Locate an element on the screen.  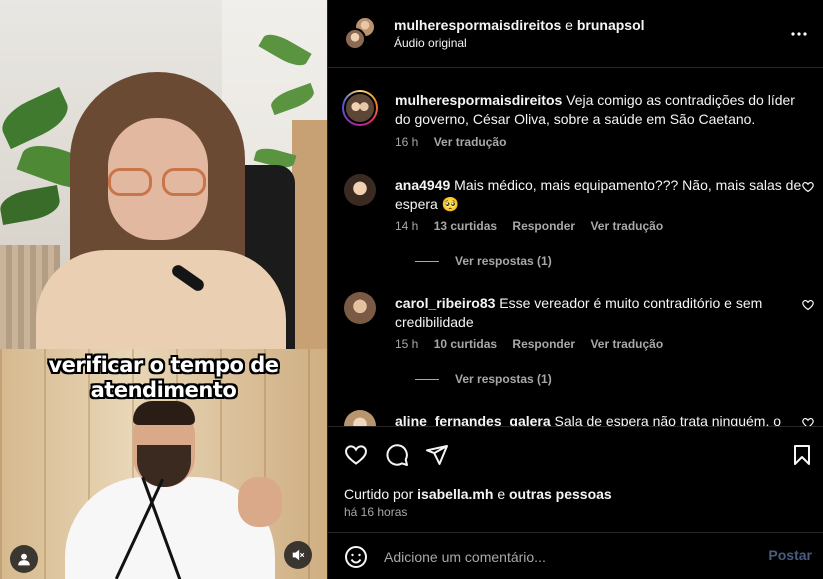
comment-input is located at coordinates (564, 557).